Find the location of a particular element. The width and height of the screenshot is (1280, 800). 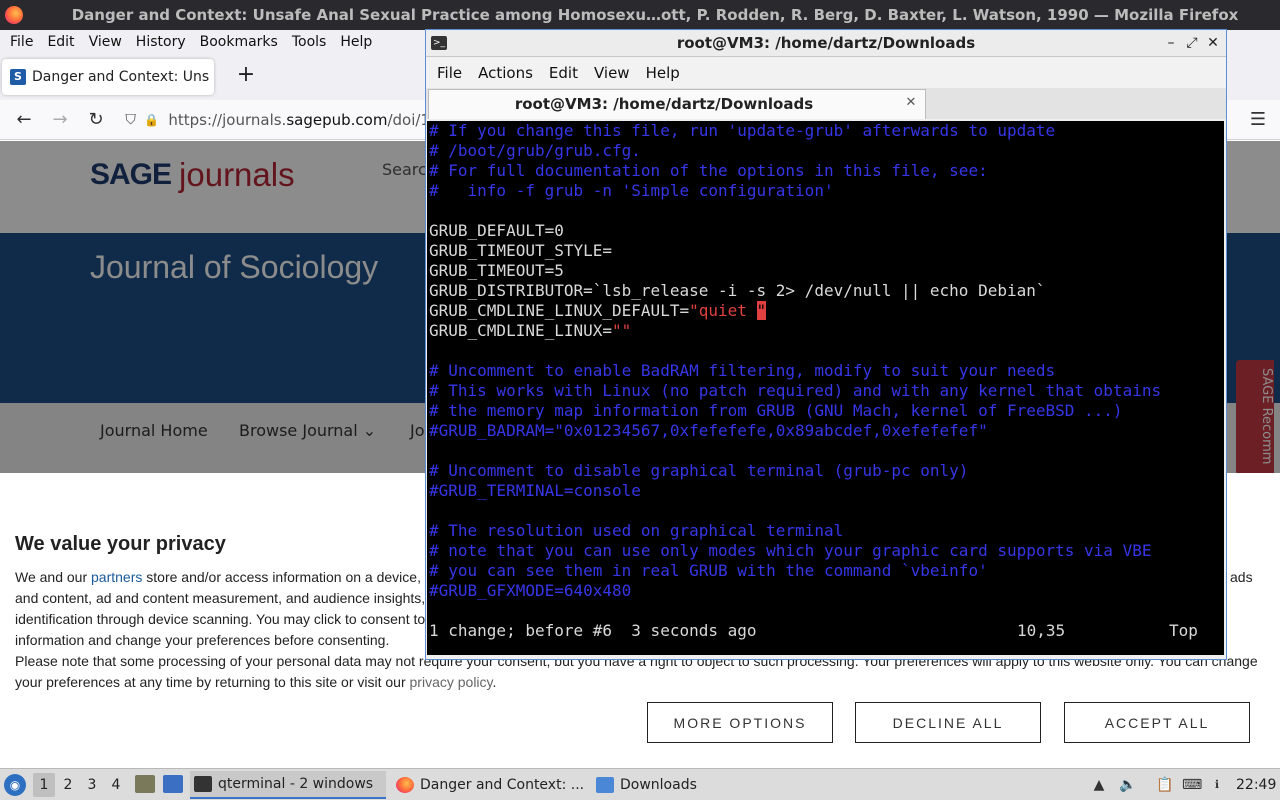

folder-icon is located at coordinates (605, 785).